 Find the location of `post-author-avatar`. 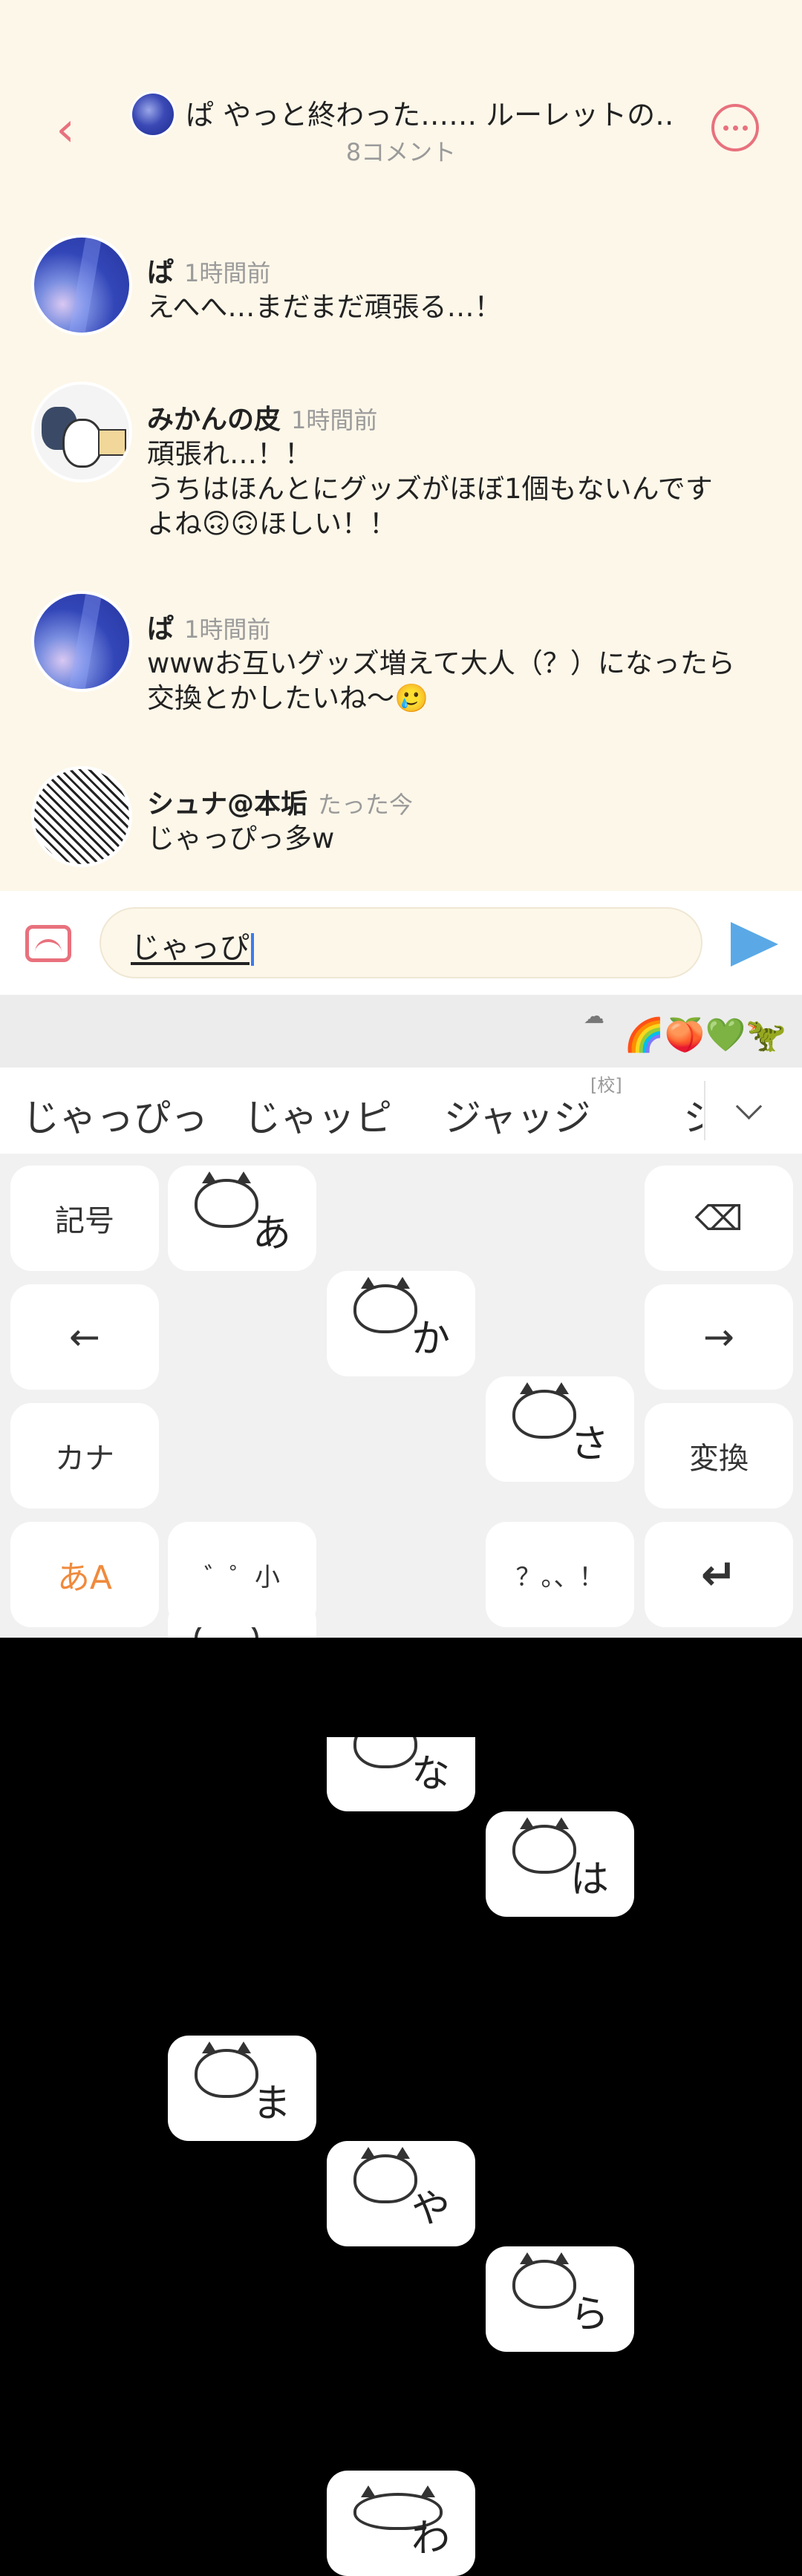

post-author-avatar is located at coordinates (153, 115).